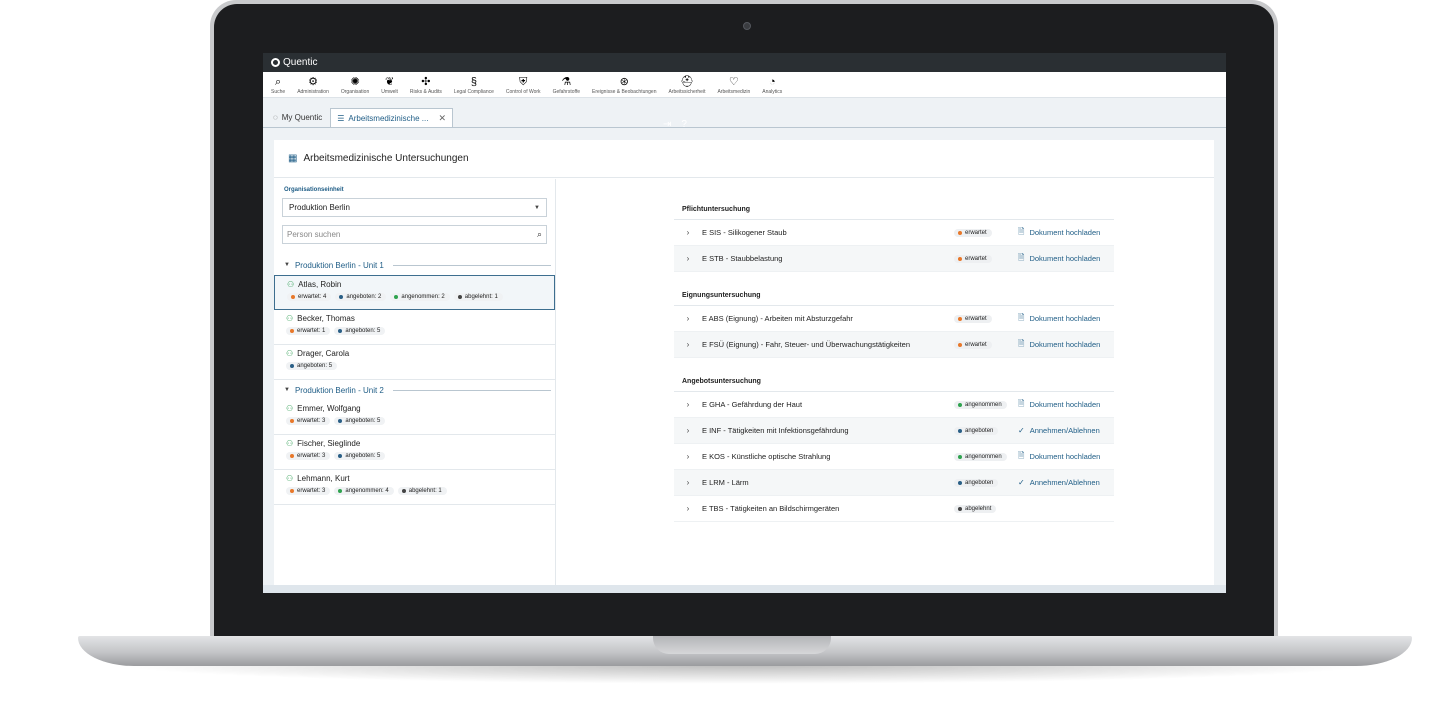  Describe the element at coordinates (523, 82) in the screenshot. I see `shield-icon: ⛨` at that location.